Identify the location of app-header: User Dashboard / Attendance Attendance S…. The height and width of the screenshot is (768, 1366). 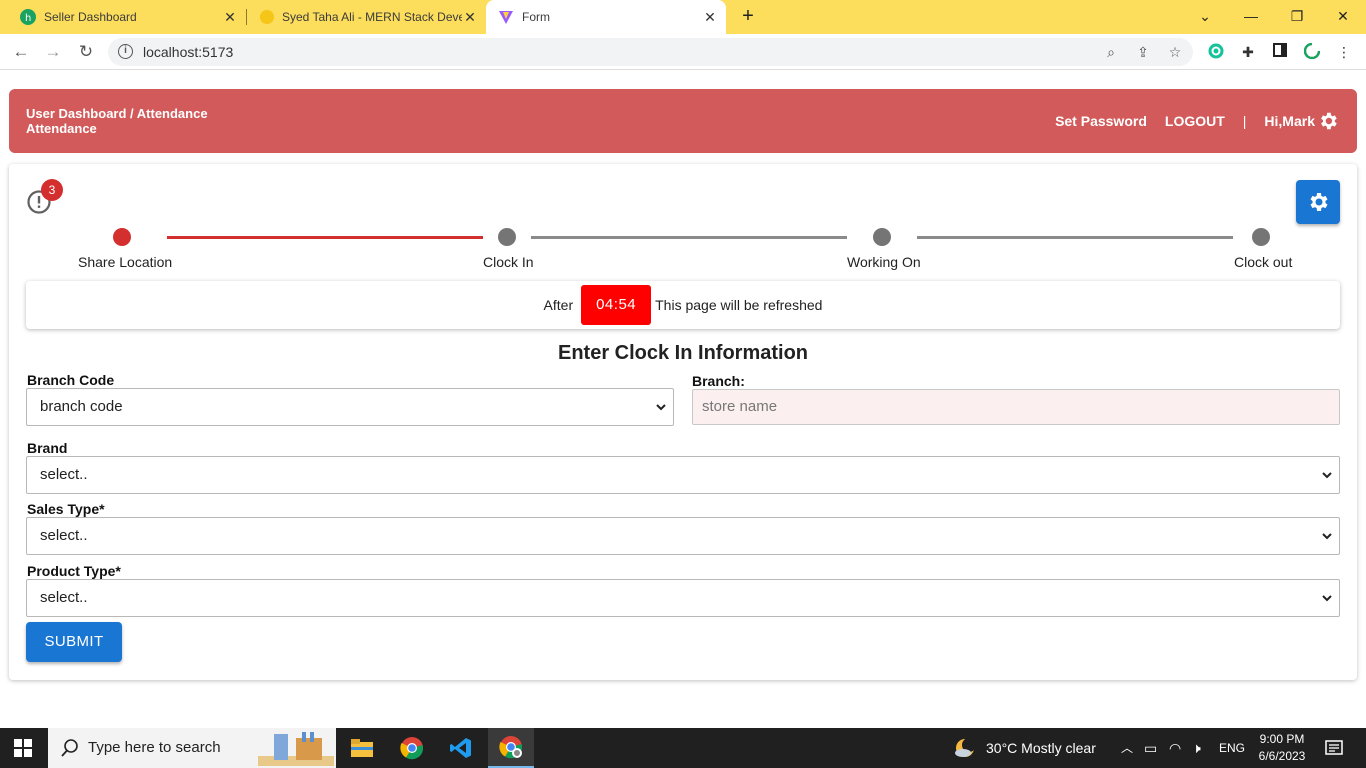
(683, 121).